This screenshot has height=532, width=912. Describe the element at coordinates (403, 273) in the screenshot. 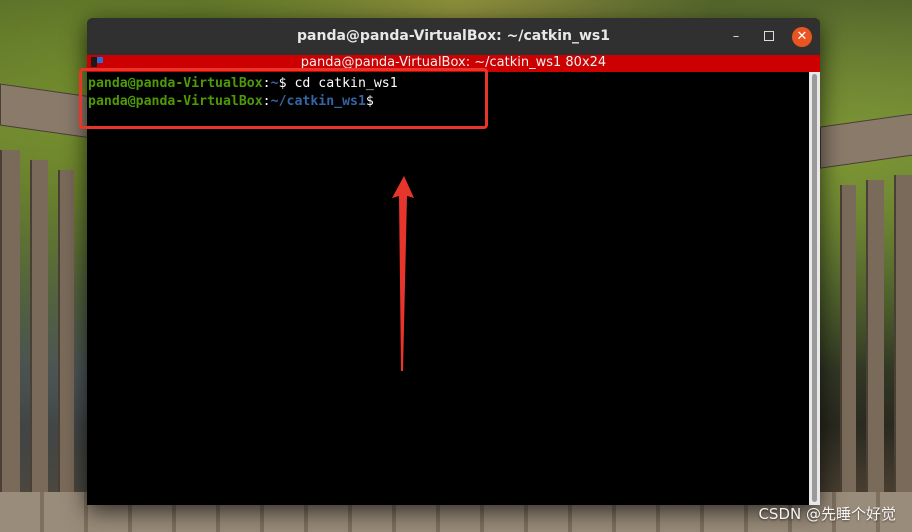

I see `annotation-arrow-up-icon` at that location.